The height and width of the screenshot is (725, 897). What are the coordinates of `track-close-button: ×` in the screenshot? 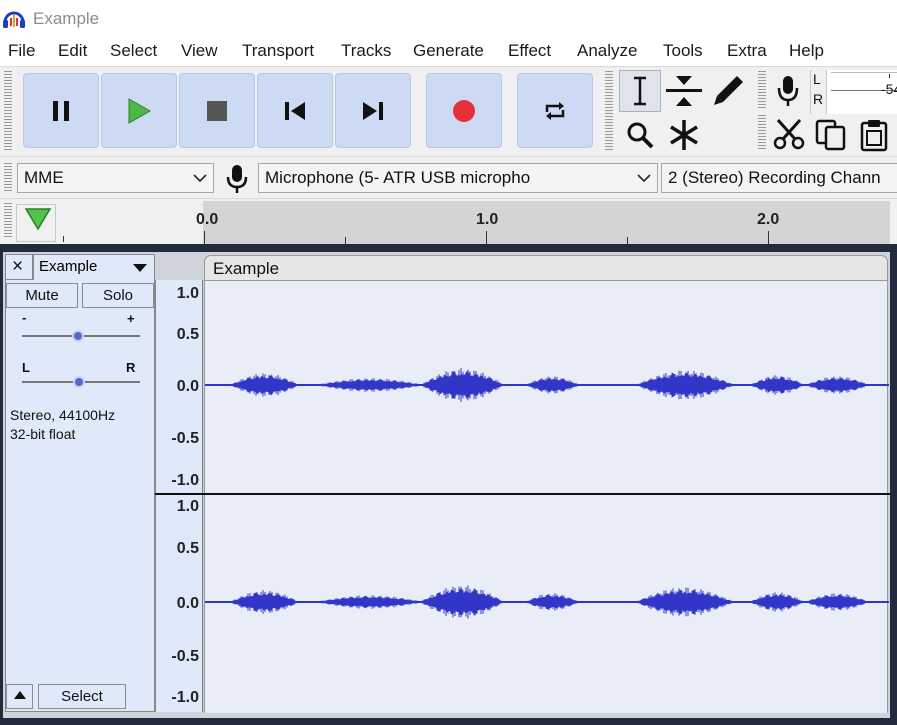 It's located at (19, 267).